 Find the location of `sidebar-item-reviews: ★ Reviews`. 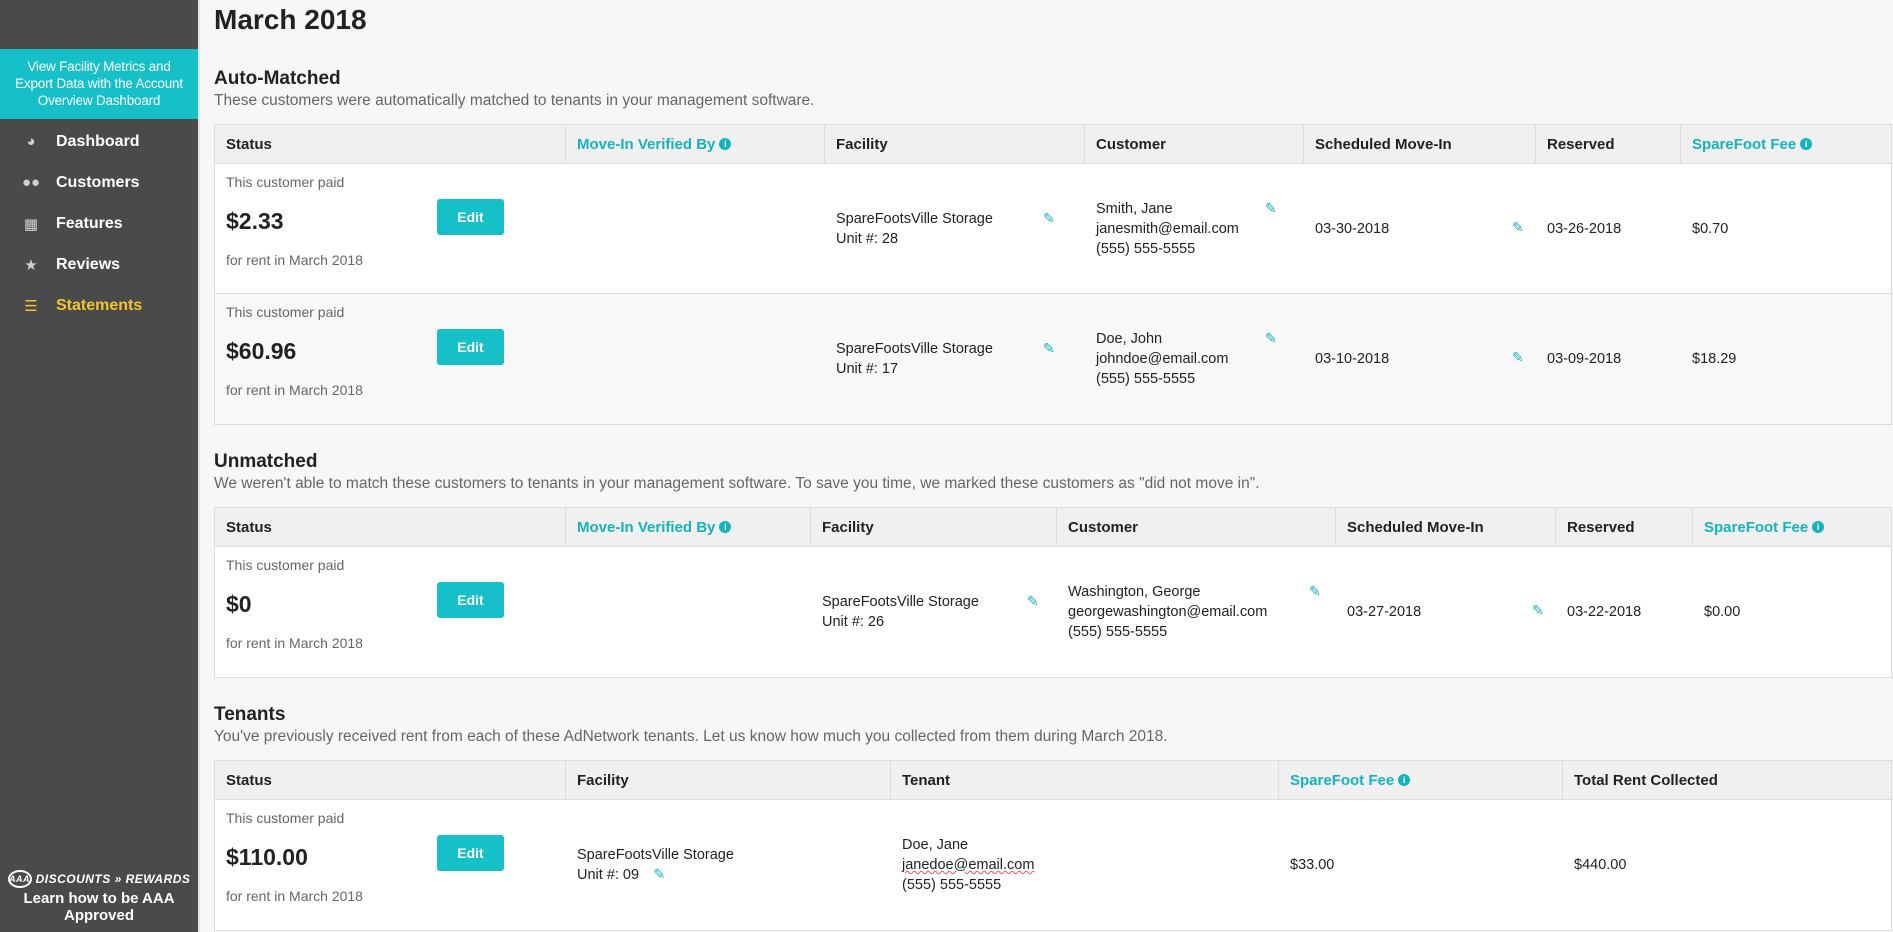

sidebar-item-reviews: ★ Reviews is located at coordinates (99, 264).